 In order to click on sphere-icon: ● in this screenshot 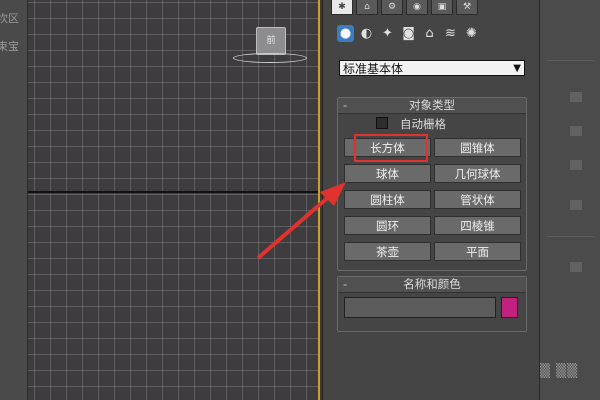, I will do `click(345, 33)`.